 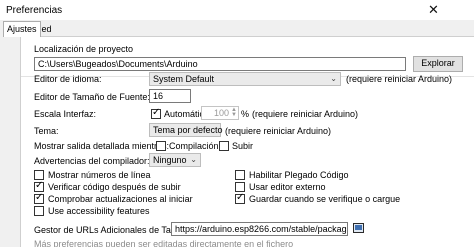 What do you see at coordinates (305, 114) in the screenshot?
I see `scale-note: (requiere reiniciar Arduino)` at bounding box center [305, 114].